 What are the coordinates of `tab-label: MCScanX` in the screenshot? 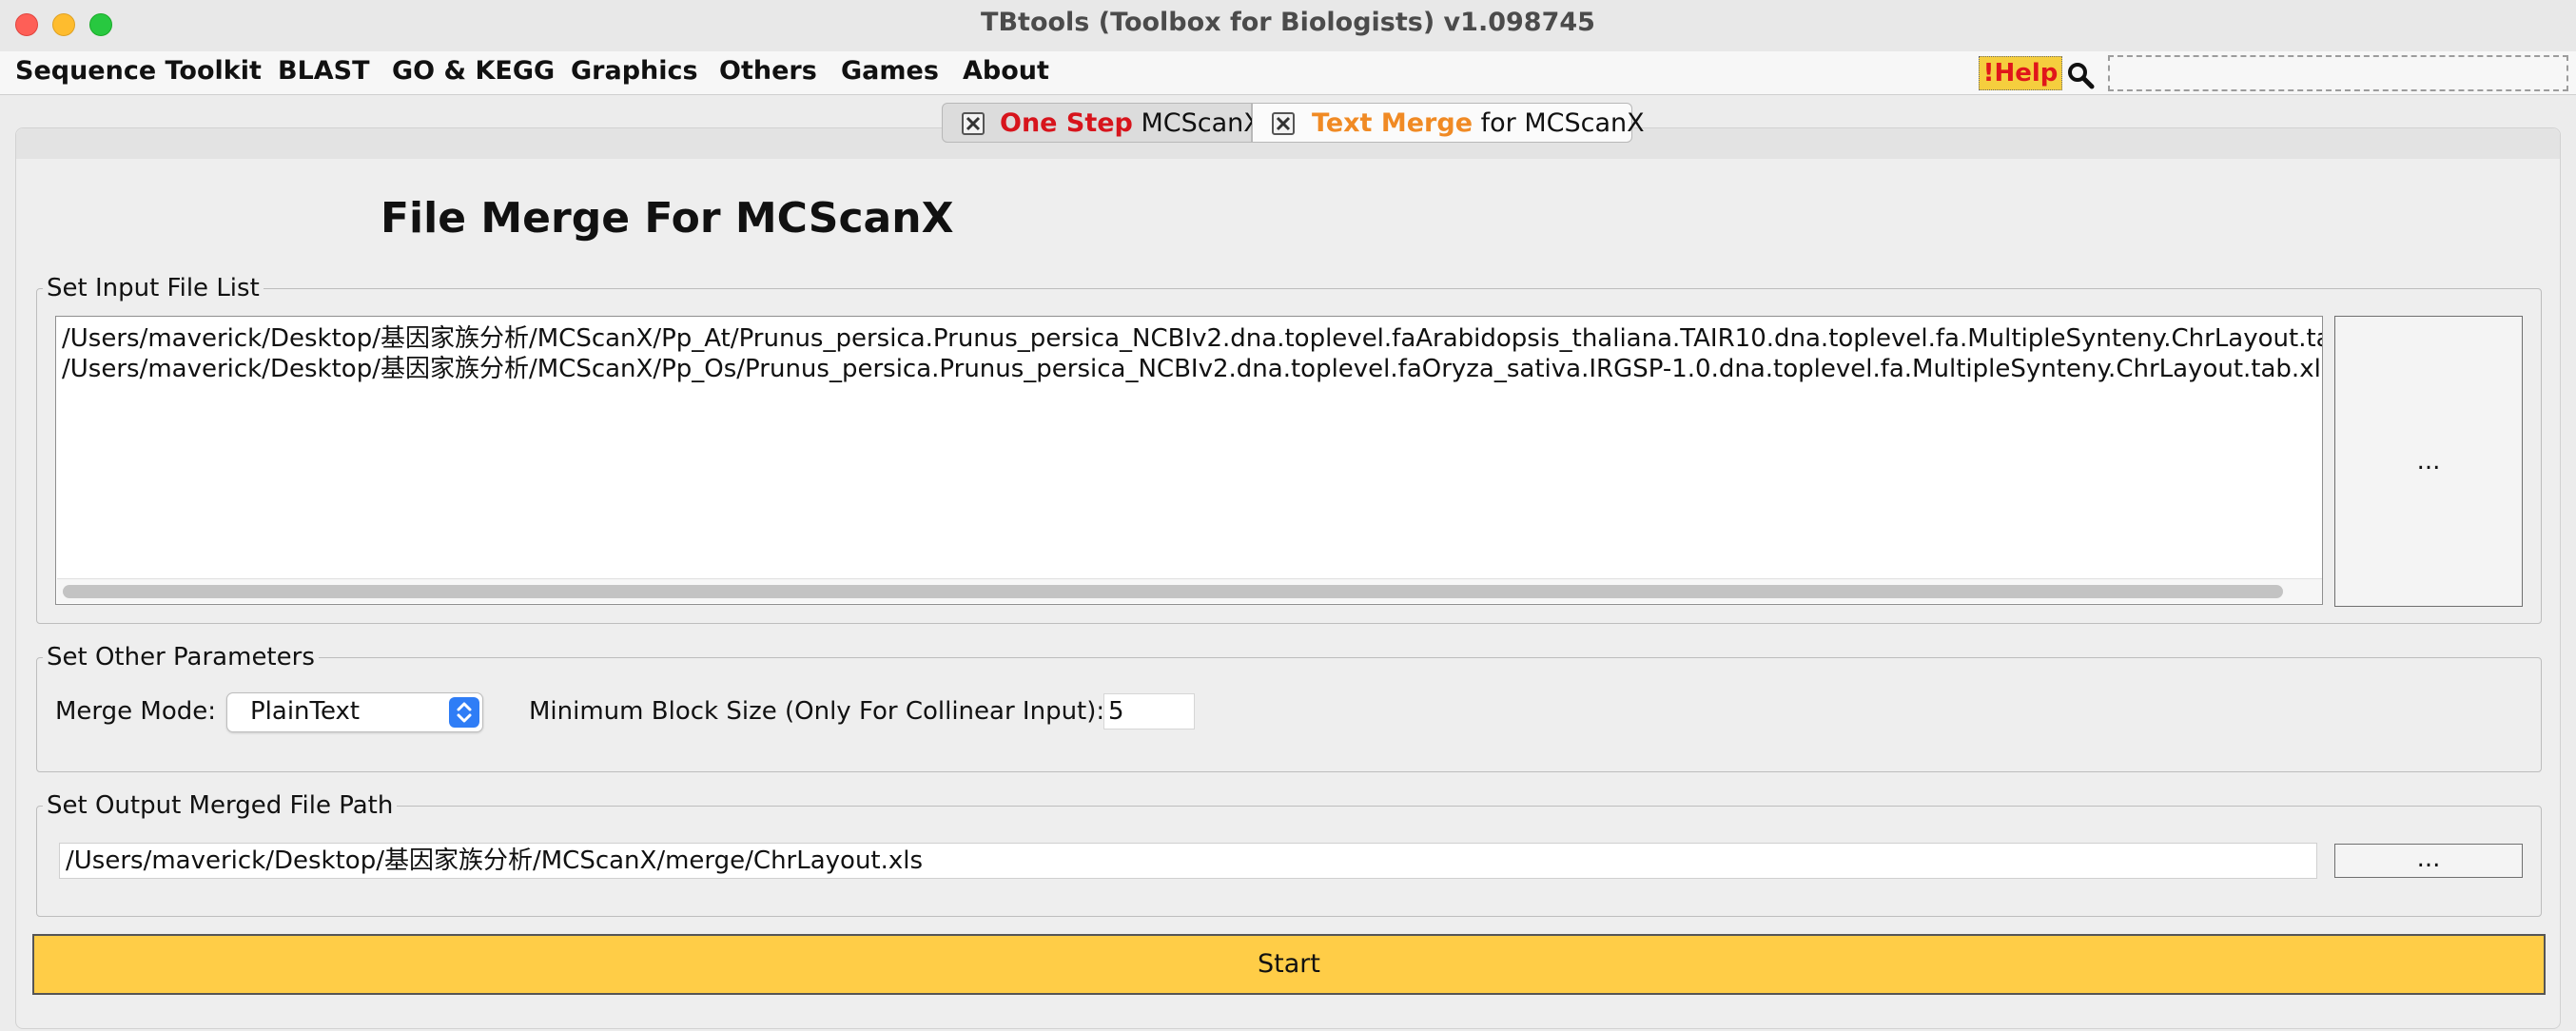 It's located at (1201, 123).